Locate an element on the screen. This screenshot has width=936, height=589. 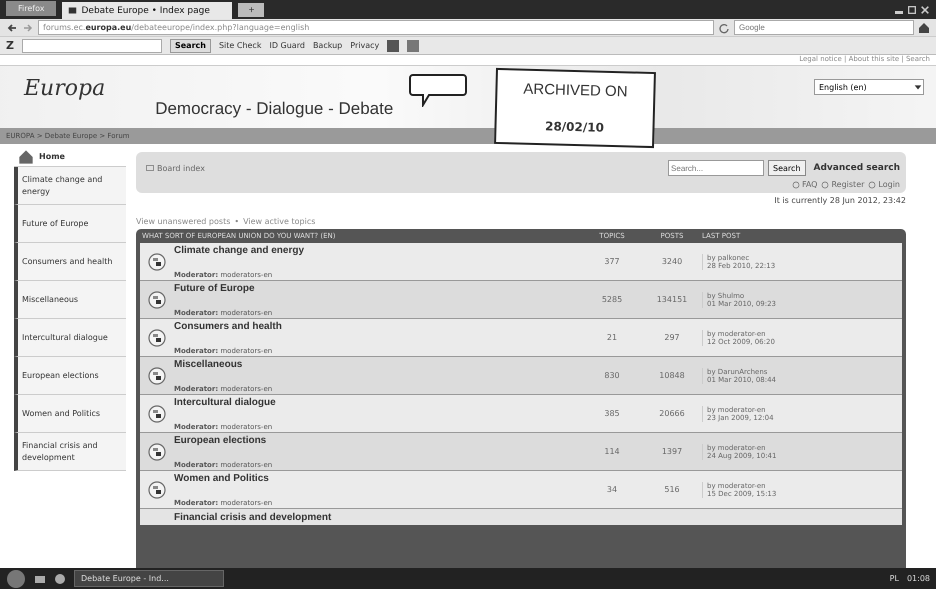
toolbar-item: ID Guard is located at coordinates (287, 45).